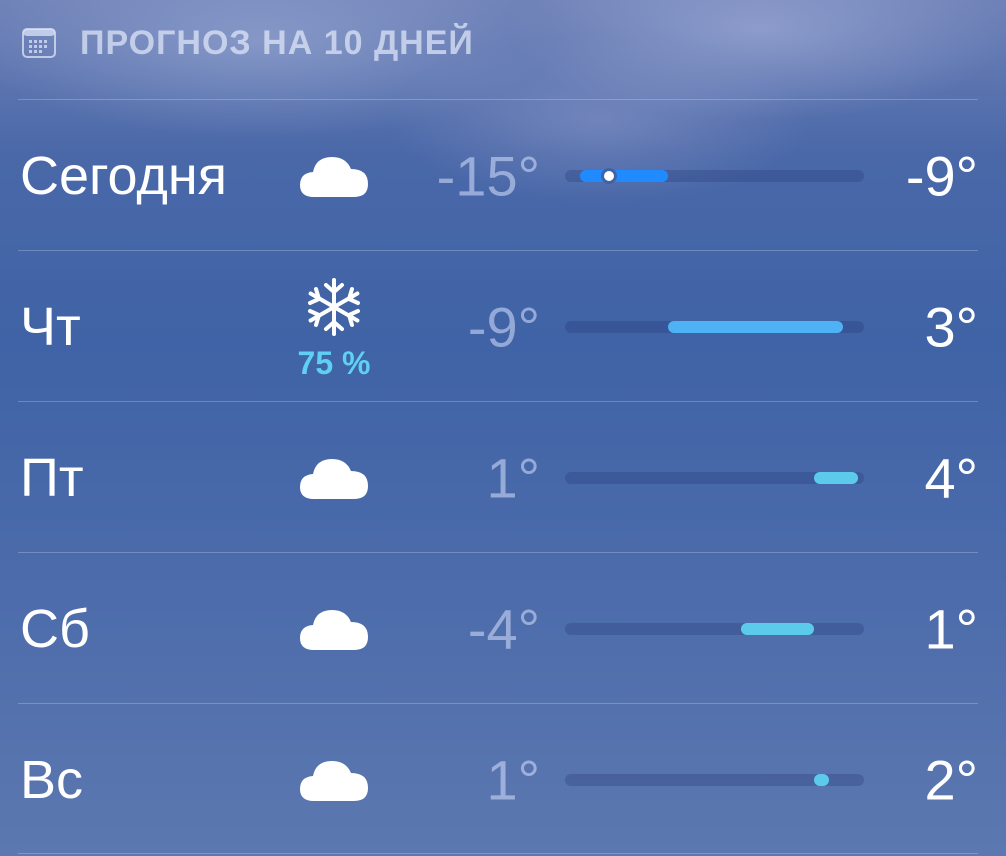 The width and height of the screenshot is (1006, 856). I want to click on day-label: Сб, so click(55, 628).